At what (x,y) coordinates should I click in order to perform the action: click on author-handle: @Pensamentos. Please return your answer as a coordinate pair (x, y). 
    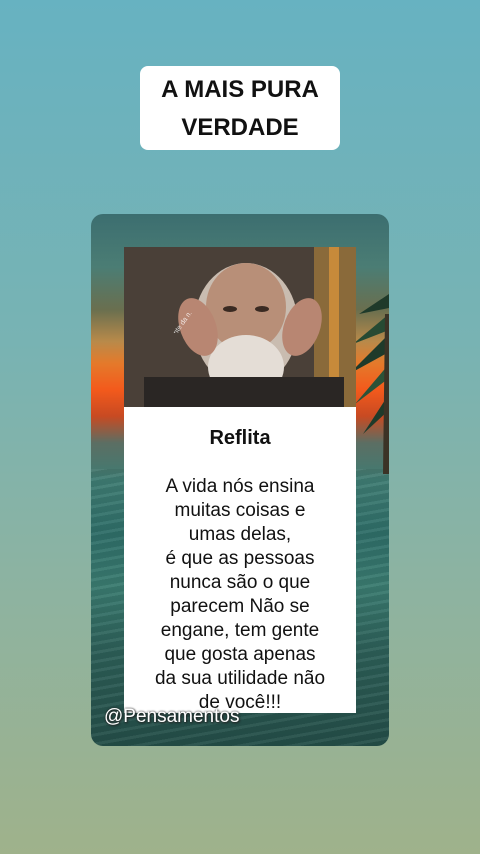
    Looking at the image, I should click on (172, 716).